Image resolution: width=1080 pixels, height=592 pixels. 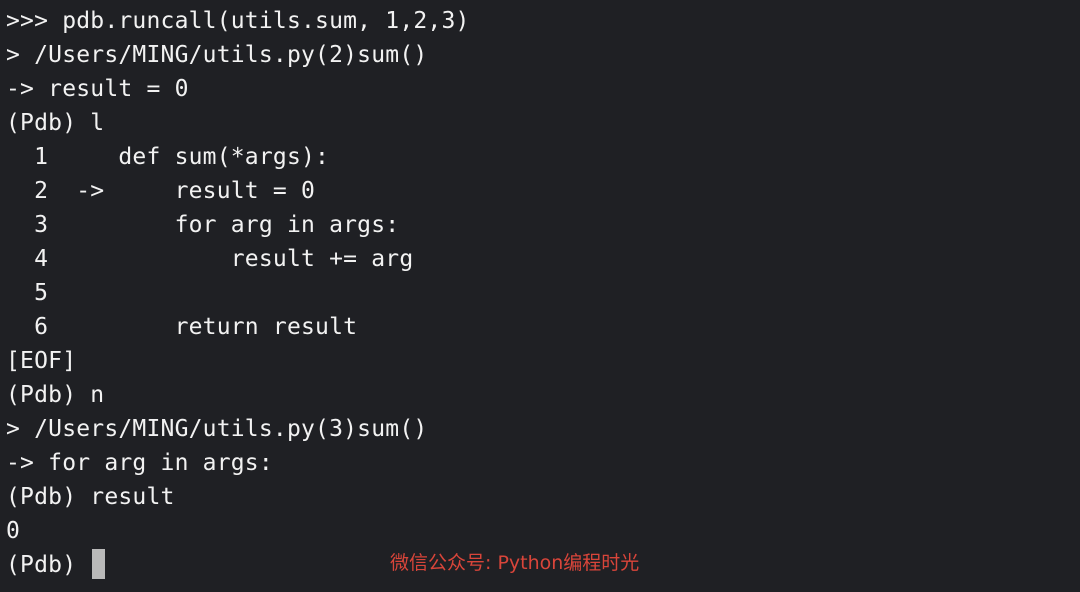 What do you see at coordinates (99, 563) in the screenshot?
I see `text-cursor` at bounding box center [99, 563].